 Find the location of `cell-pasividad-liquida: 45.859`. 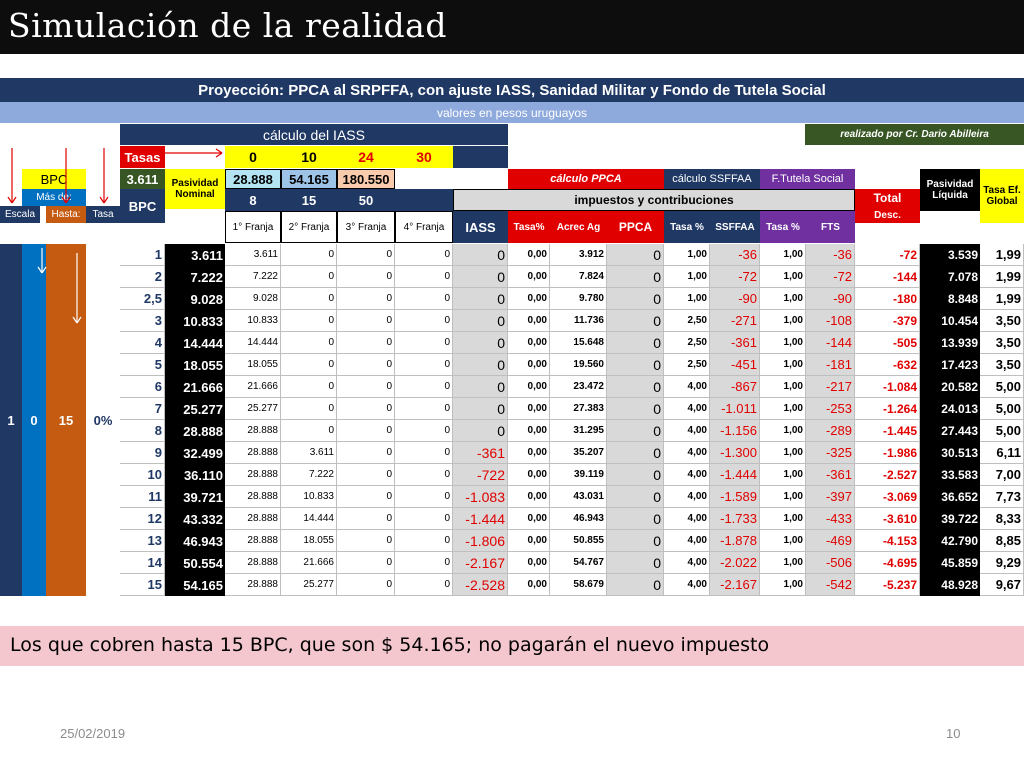

cell-pasividad-liquida: 45.859 is located at coordinates (950, 563).